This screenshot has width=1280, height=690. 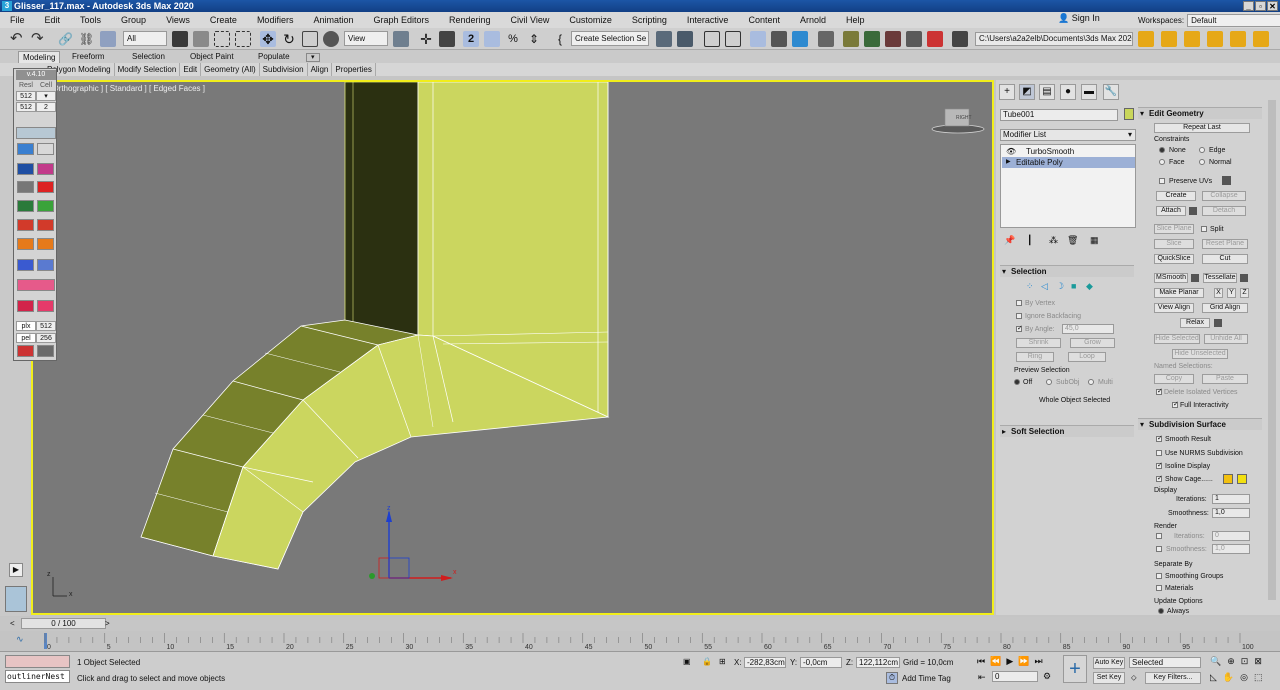 What do you see at coordinates (1260, 6) in the screenshot?
I see `restore-button: ▫` at bounding box center [1260, 6].